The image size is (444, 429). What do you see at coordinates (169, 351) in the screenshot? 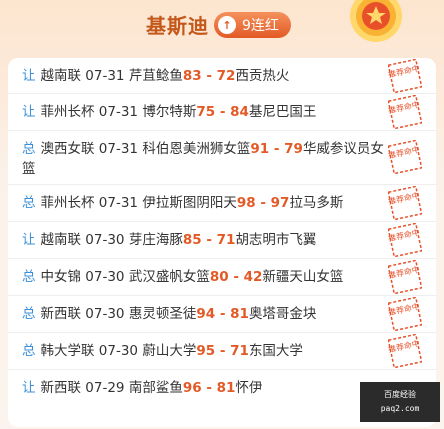
I see `home-team: 蔚山大学` at bounding box center [169, 351].